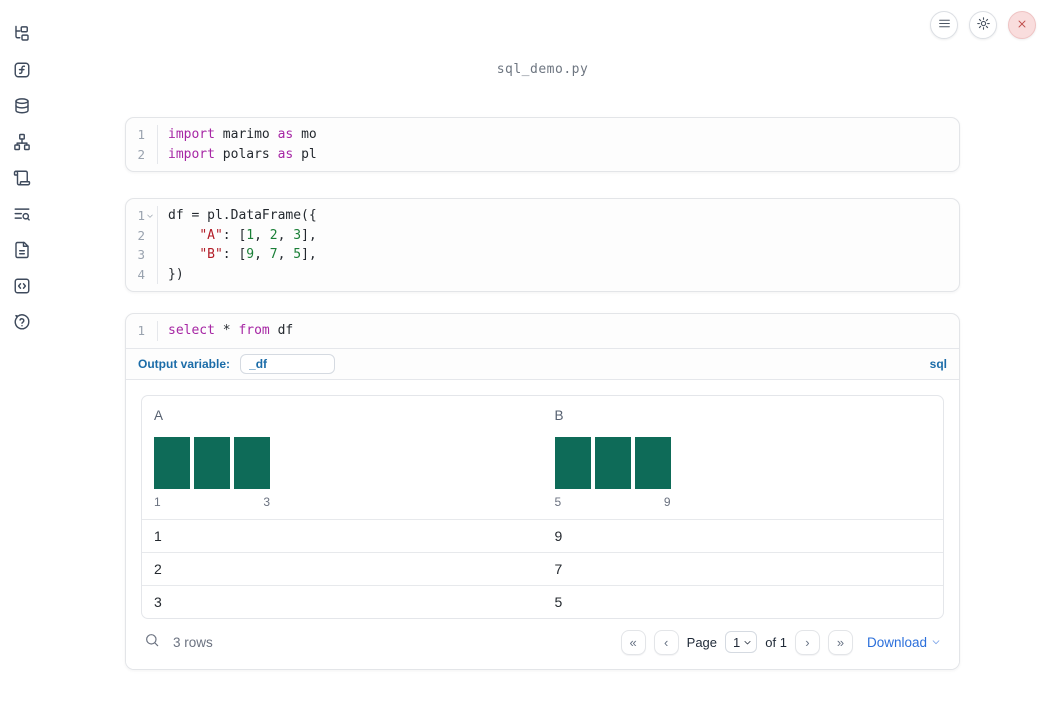 This screenshot has height=713, width=1043. Describe the element at coordinates (743, 463) in the screenshot. I see `column-header-b: B 5 9` at that location.